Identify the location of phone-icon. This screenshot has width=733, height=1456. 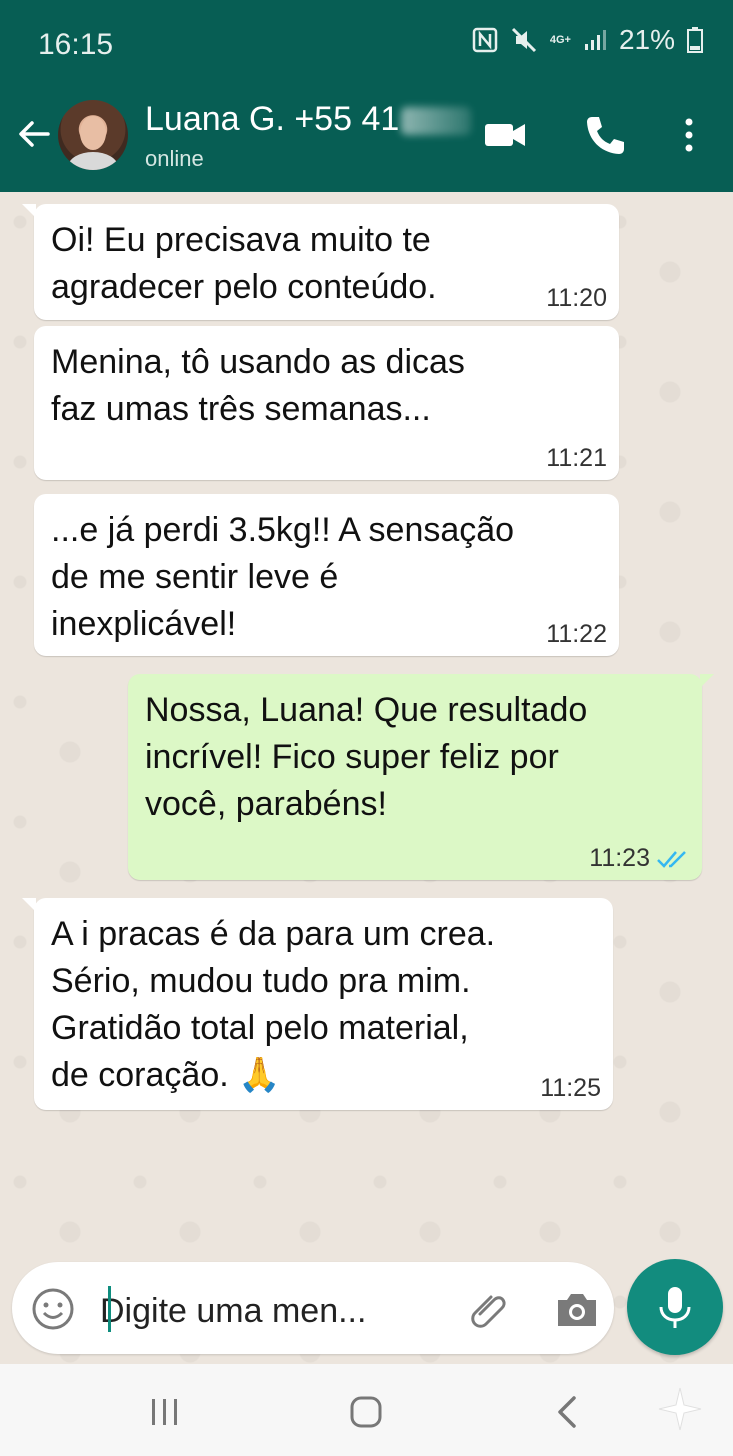
(605, 135).